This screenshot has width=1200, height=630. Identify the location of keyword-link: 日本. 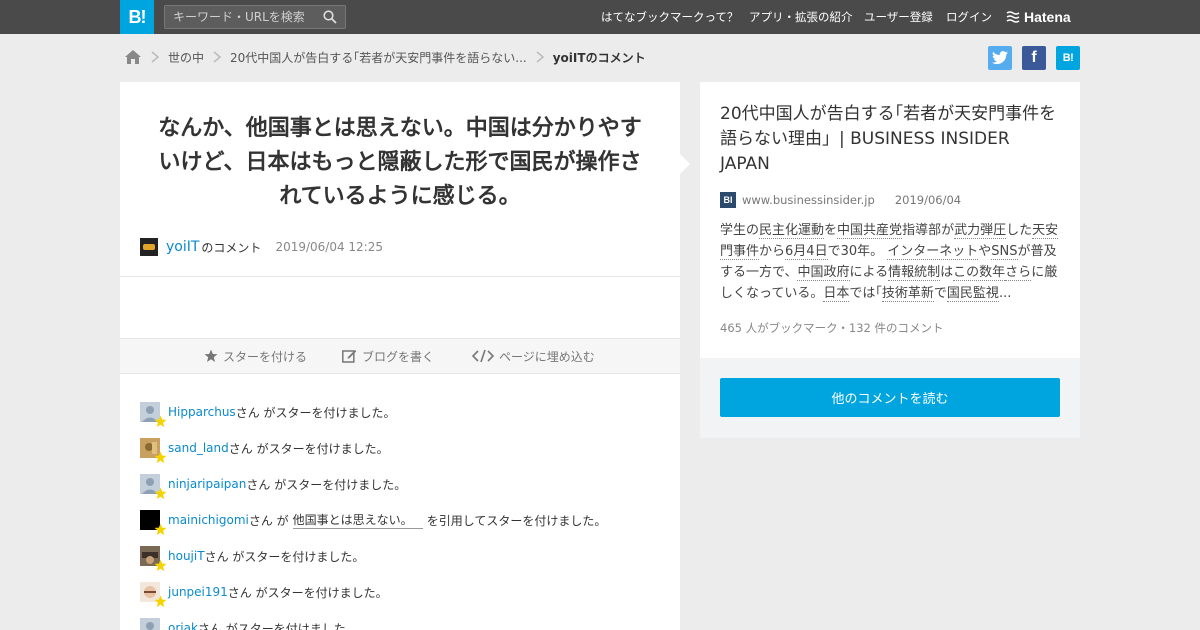
(836, 294).